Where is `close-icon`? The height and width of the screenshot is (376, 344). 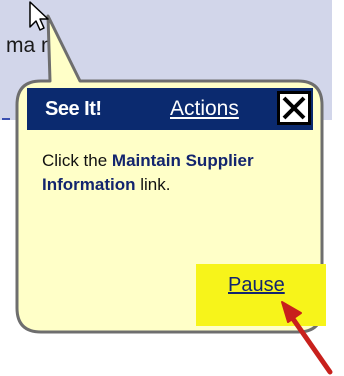 close-icon is located at coordinates (294, 108).